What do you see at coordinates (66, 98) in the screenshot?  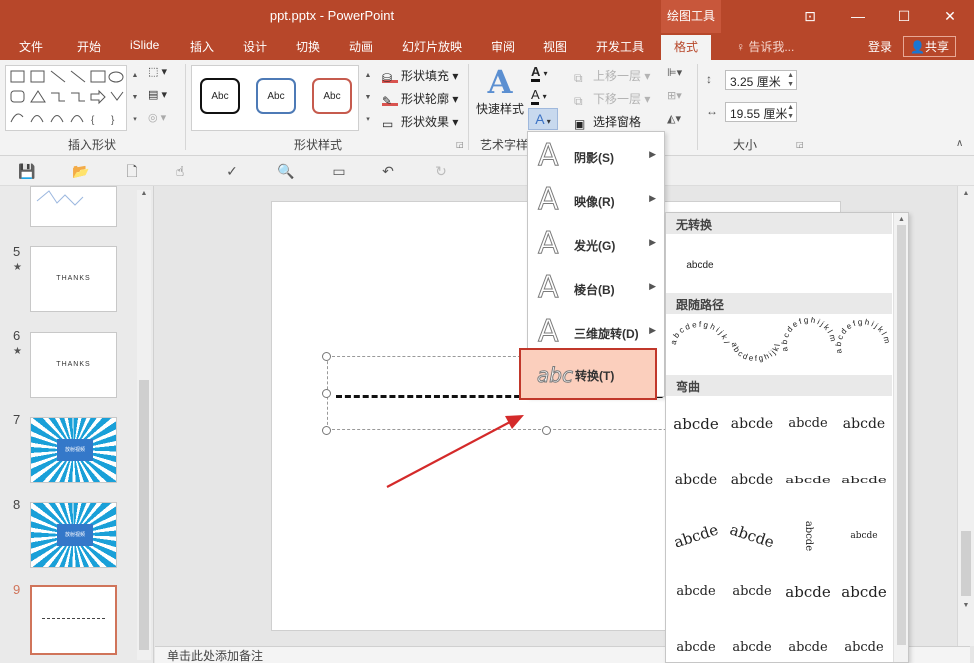 I see `shapes-gallery: {}` at bounding box center [66, 98].